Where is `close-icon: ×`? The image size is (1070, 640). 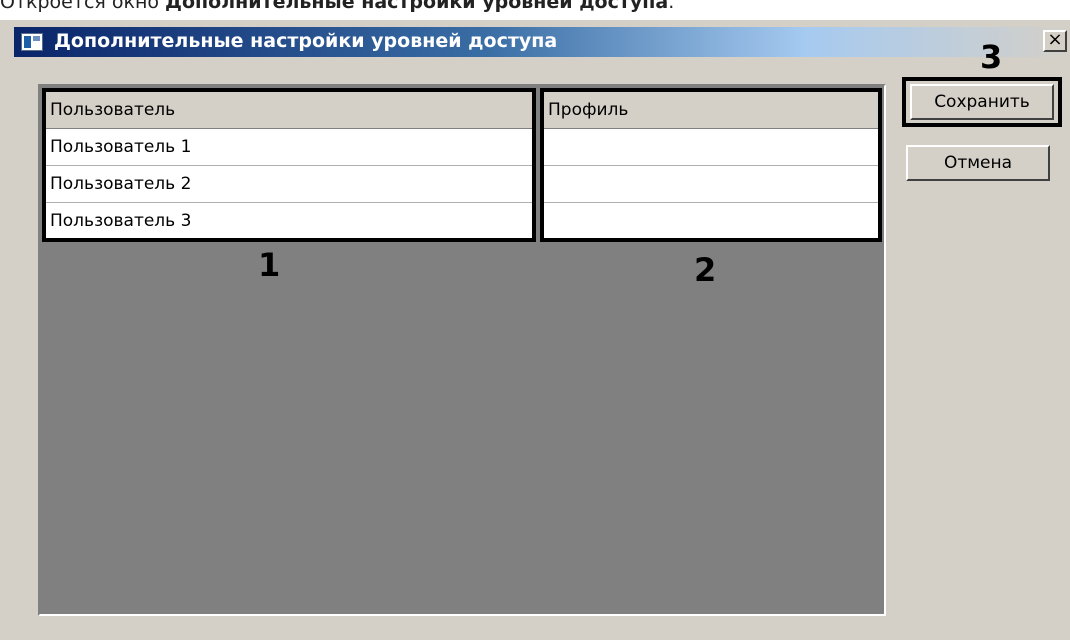 close-icon: × is located at coordinates (1055, 39).